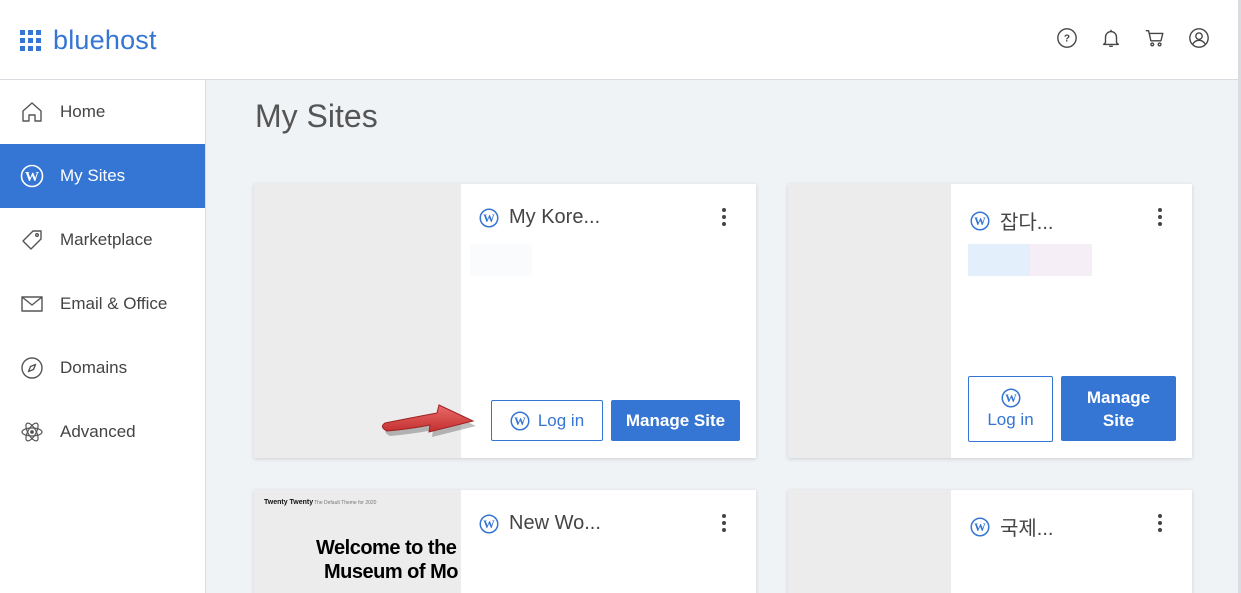 This screenshot has height=593, width=1241. What do you see at coordinates (316, 116) in the screenshot?
I see `page-title: My Sites` at bounding box center [316, 116].